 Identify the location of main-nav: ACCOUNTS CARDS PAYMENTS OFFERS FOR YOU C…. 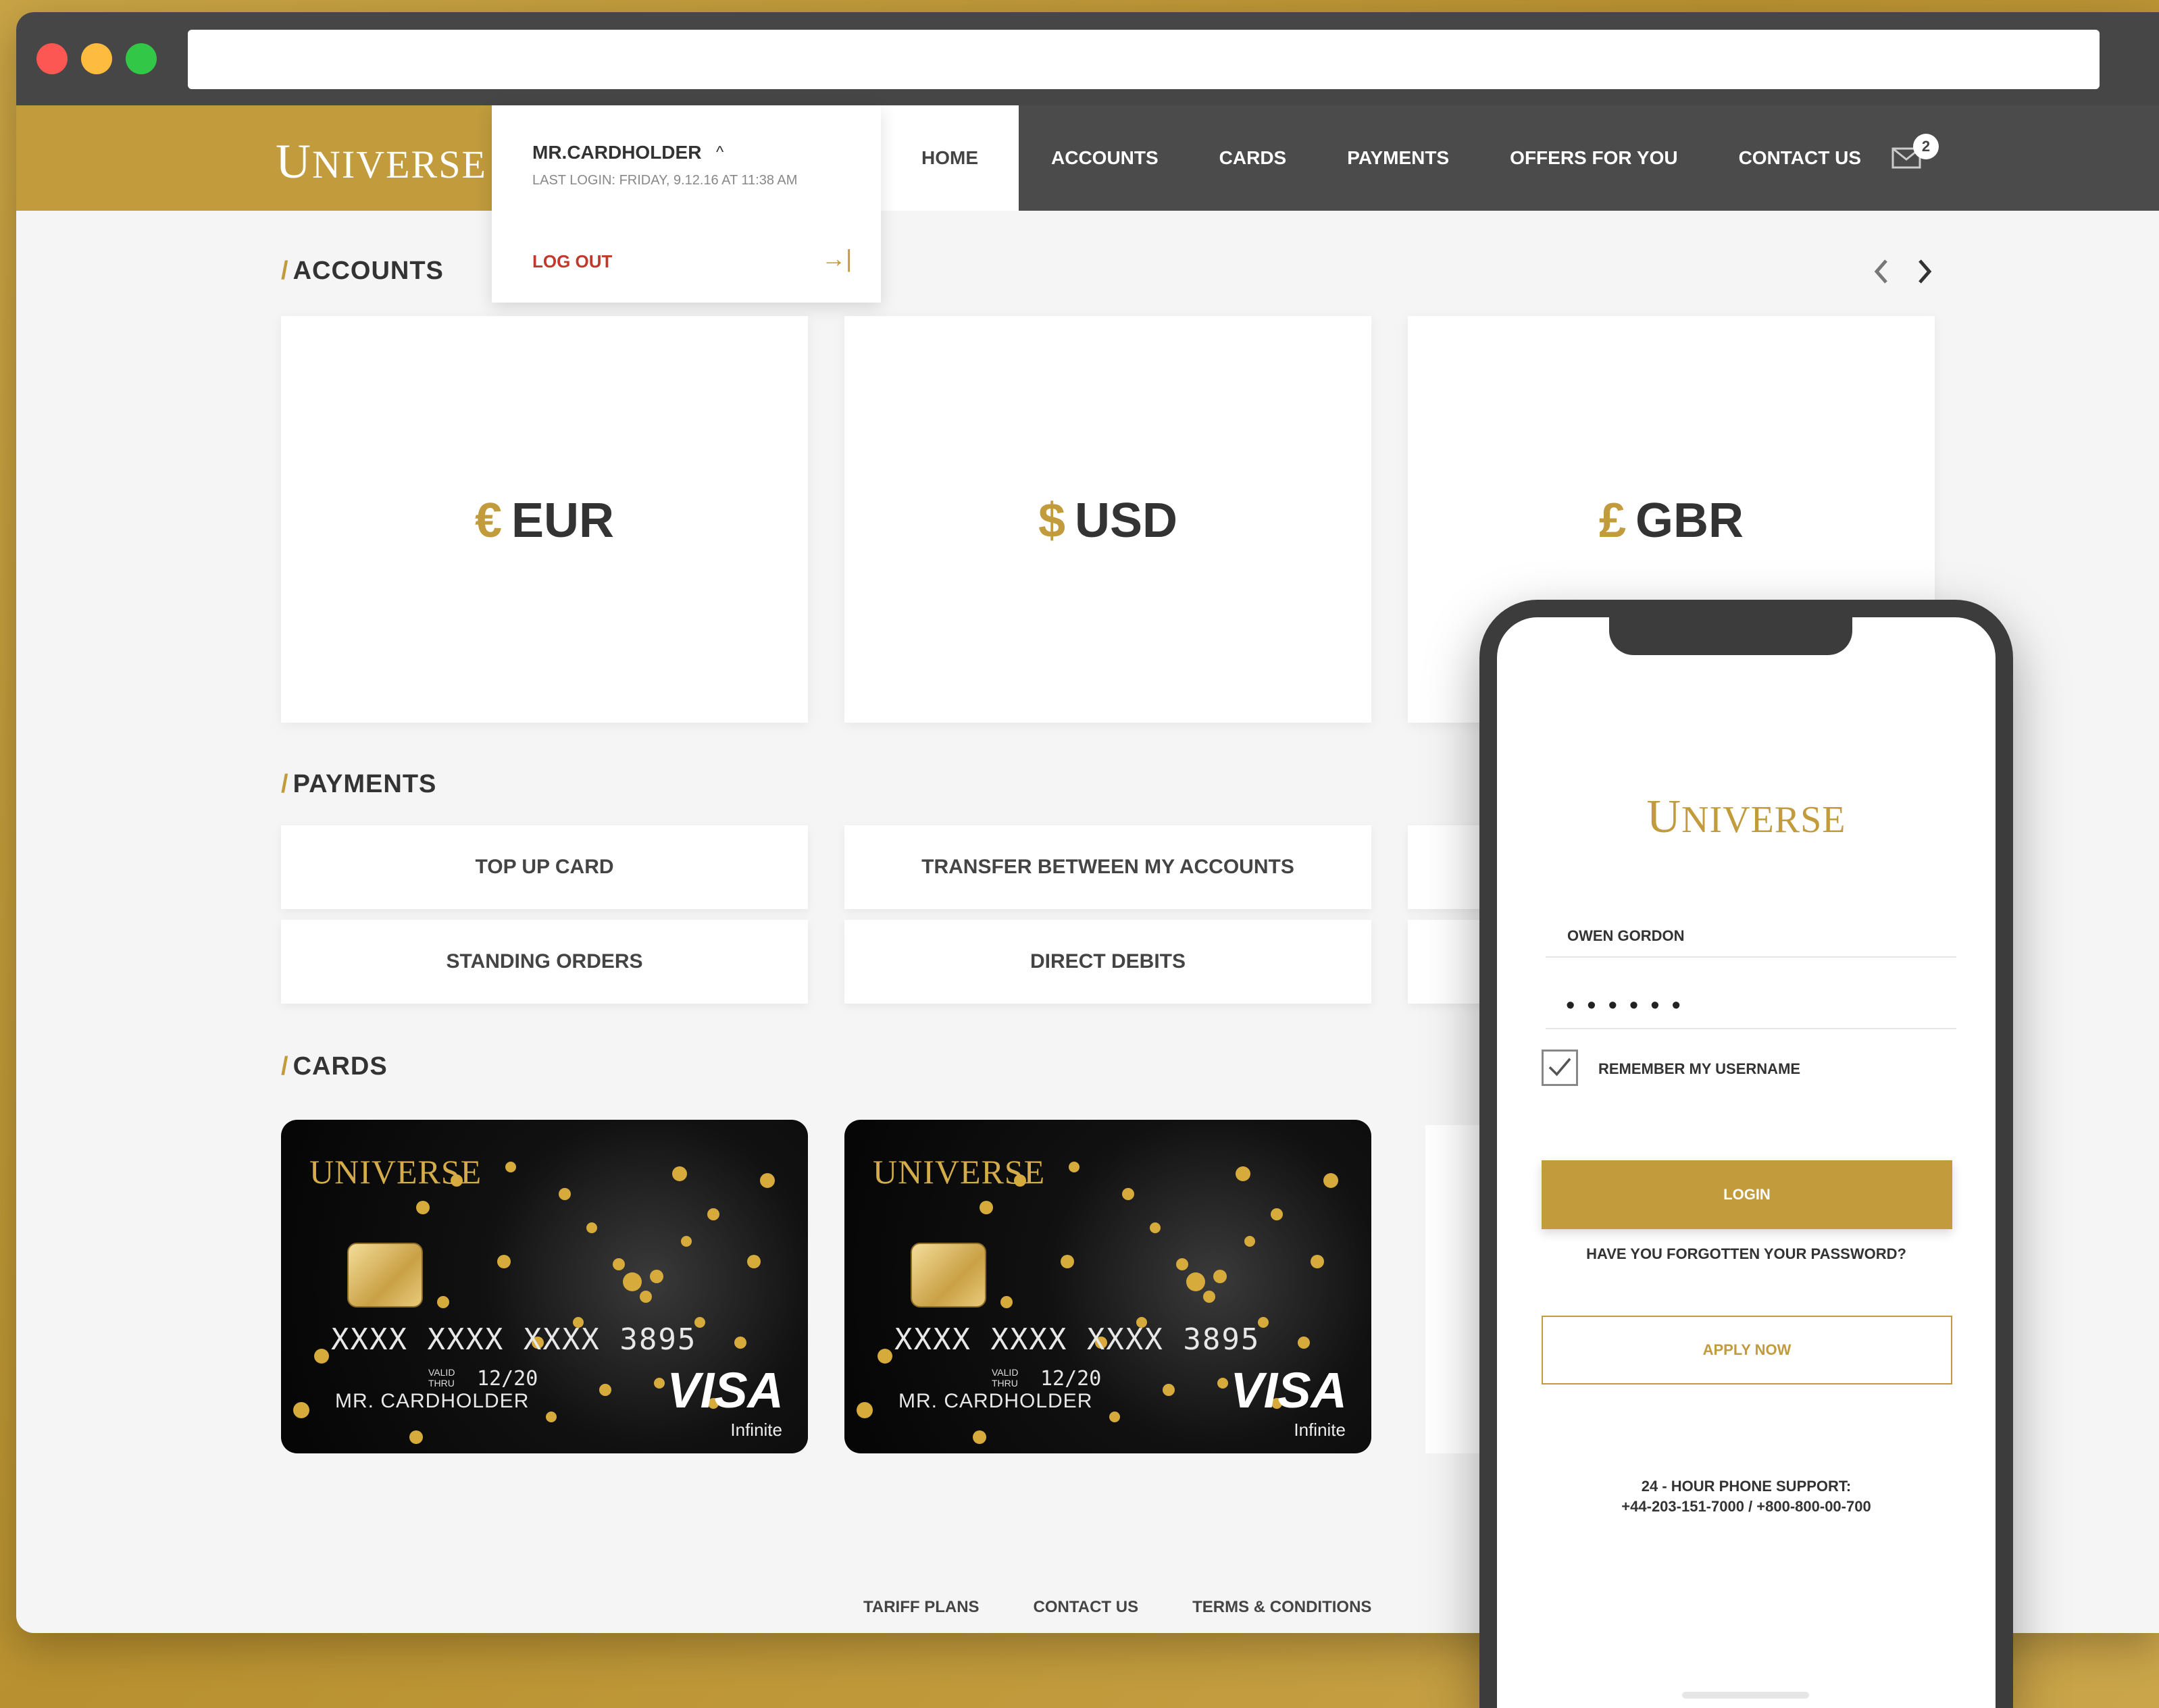
(1486, 158).